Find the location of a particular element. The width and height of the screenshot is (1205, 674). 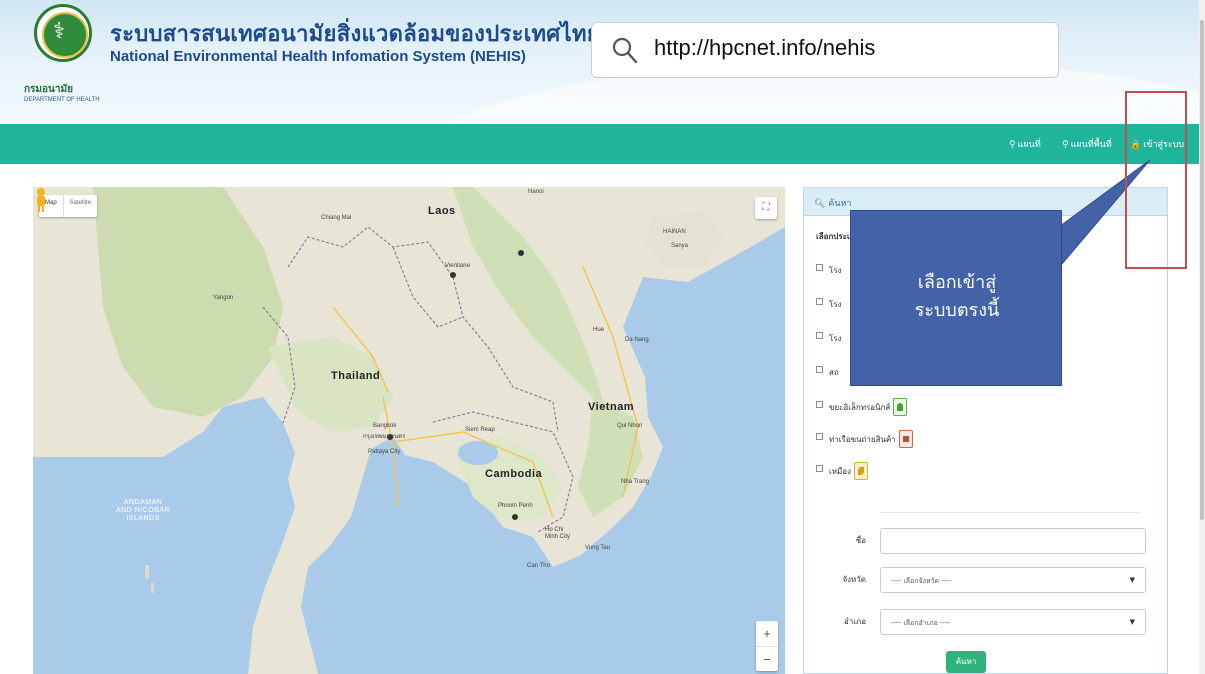

map-label-laos: Laos is located at coordinates (442, 211).